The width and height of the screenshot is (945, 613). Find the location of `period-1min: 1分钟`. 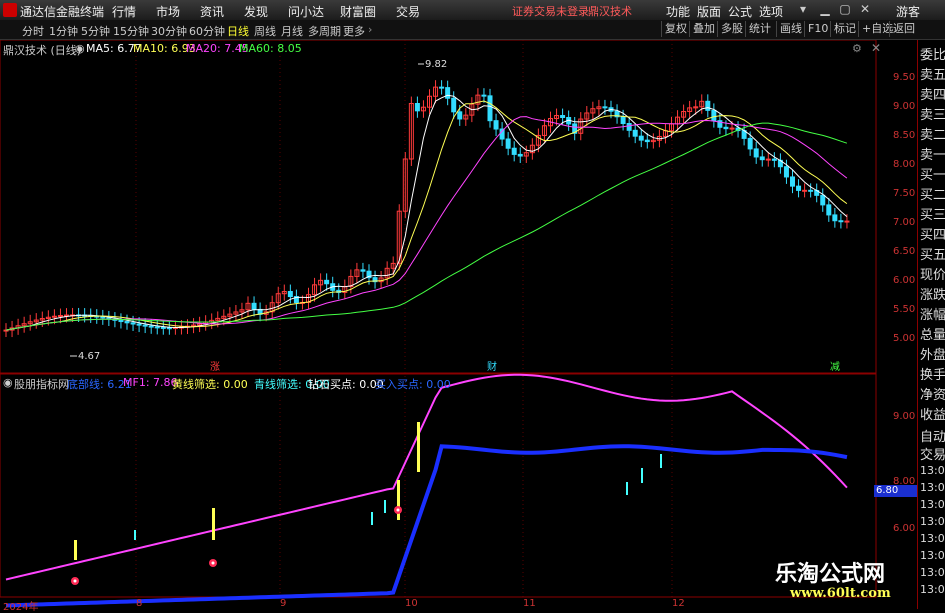

period-1min: 1分钟 is located at coordinates (63, 31).